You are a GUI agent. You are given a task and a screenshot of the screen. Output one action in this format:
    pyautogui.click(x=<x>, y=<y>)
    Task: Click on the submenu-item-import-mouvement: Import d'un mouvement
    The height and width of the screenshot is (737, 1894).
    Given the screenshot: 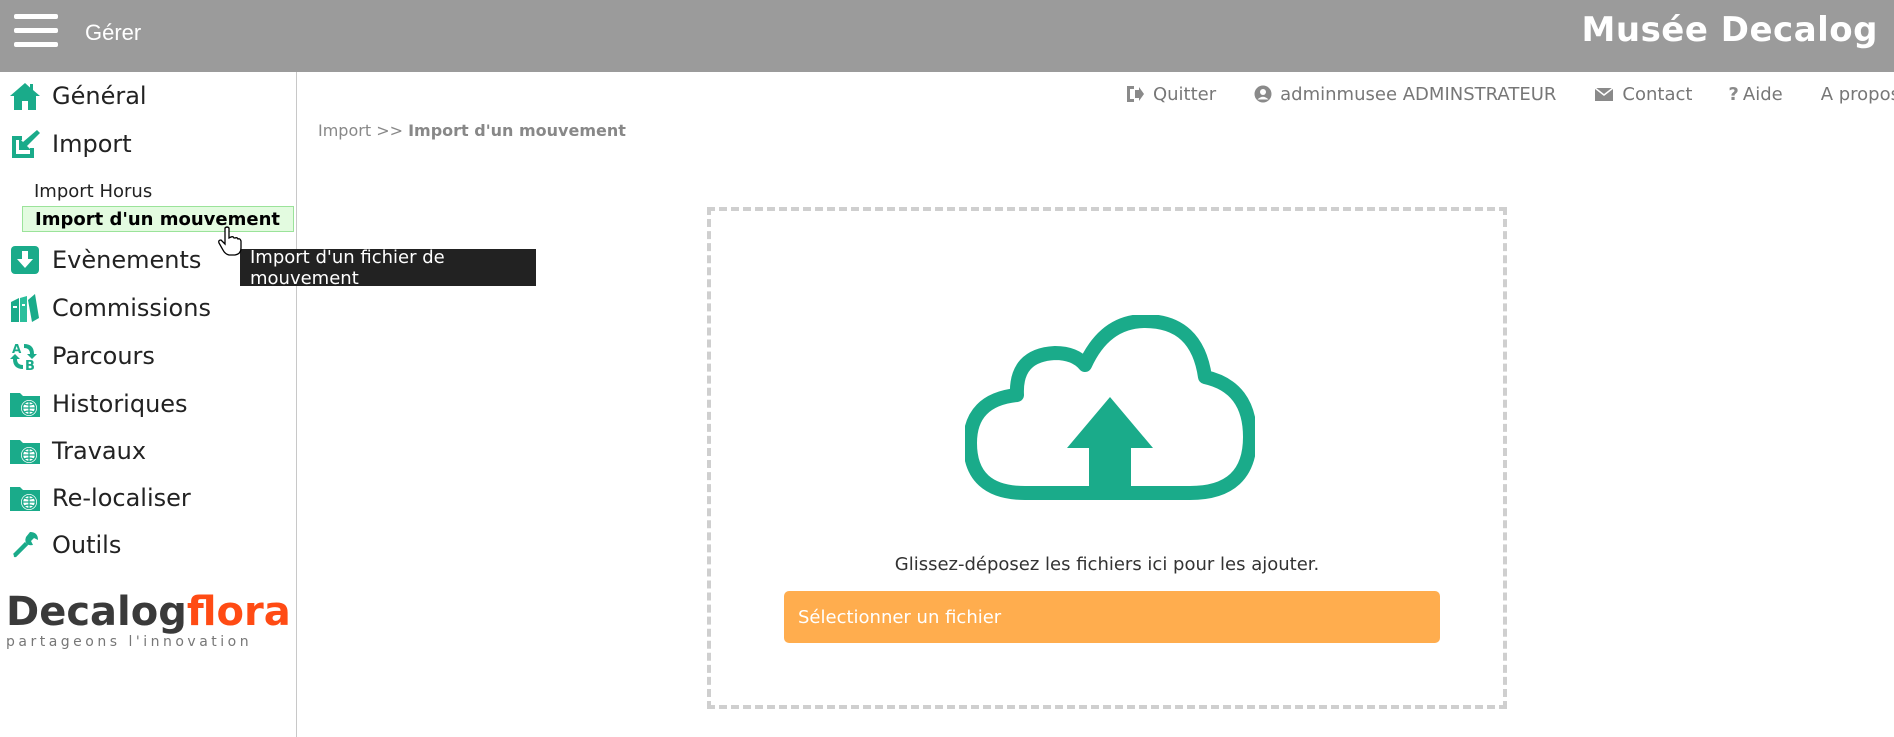 What is the action you would take?
    pyautogui.click(x=158, y=219)
    